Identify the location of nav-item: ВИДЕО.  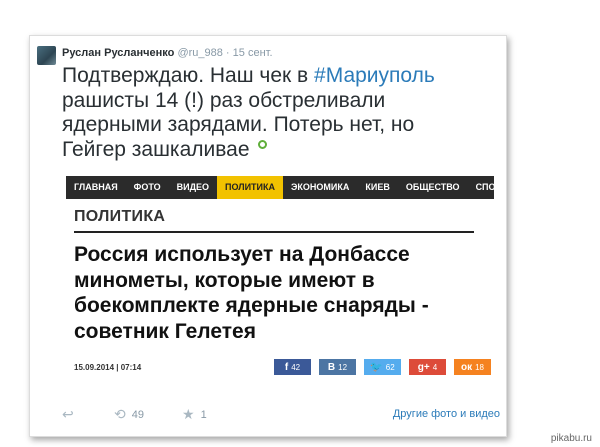
(193, 187).